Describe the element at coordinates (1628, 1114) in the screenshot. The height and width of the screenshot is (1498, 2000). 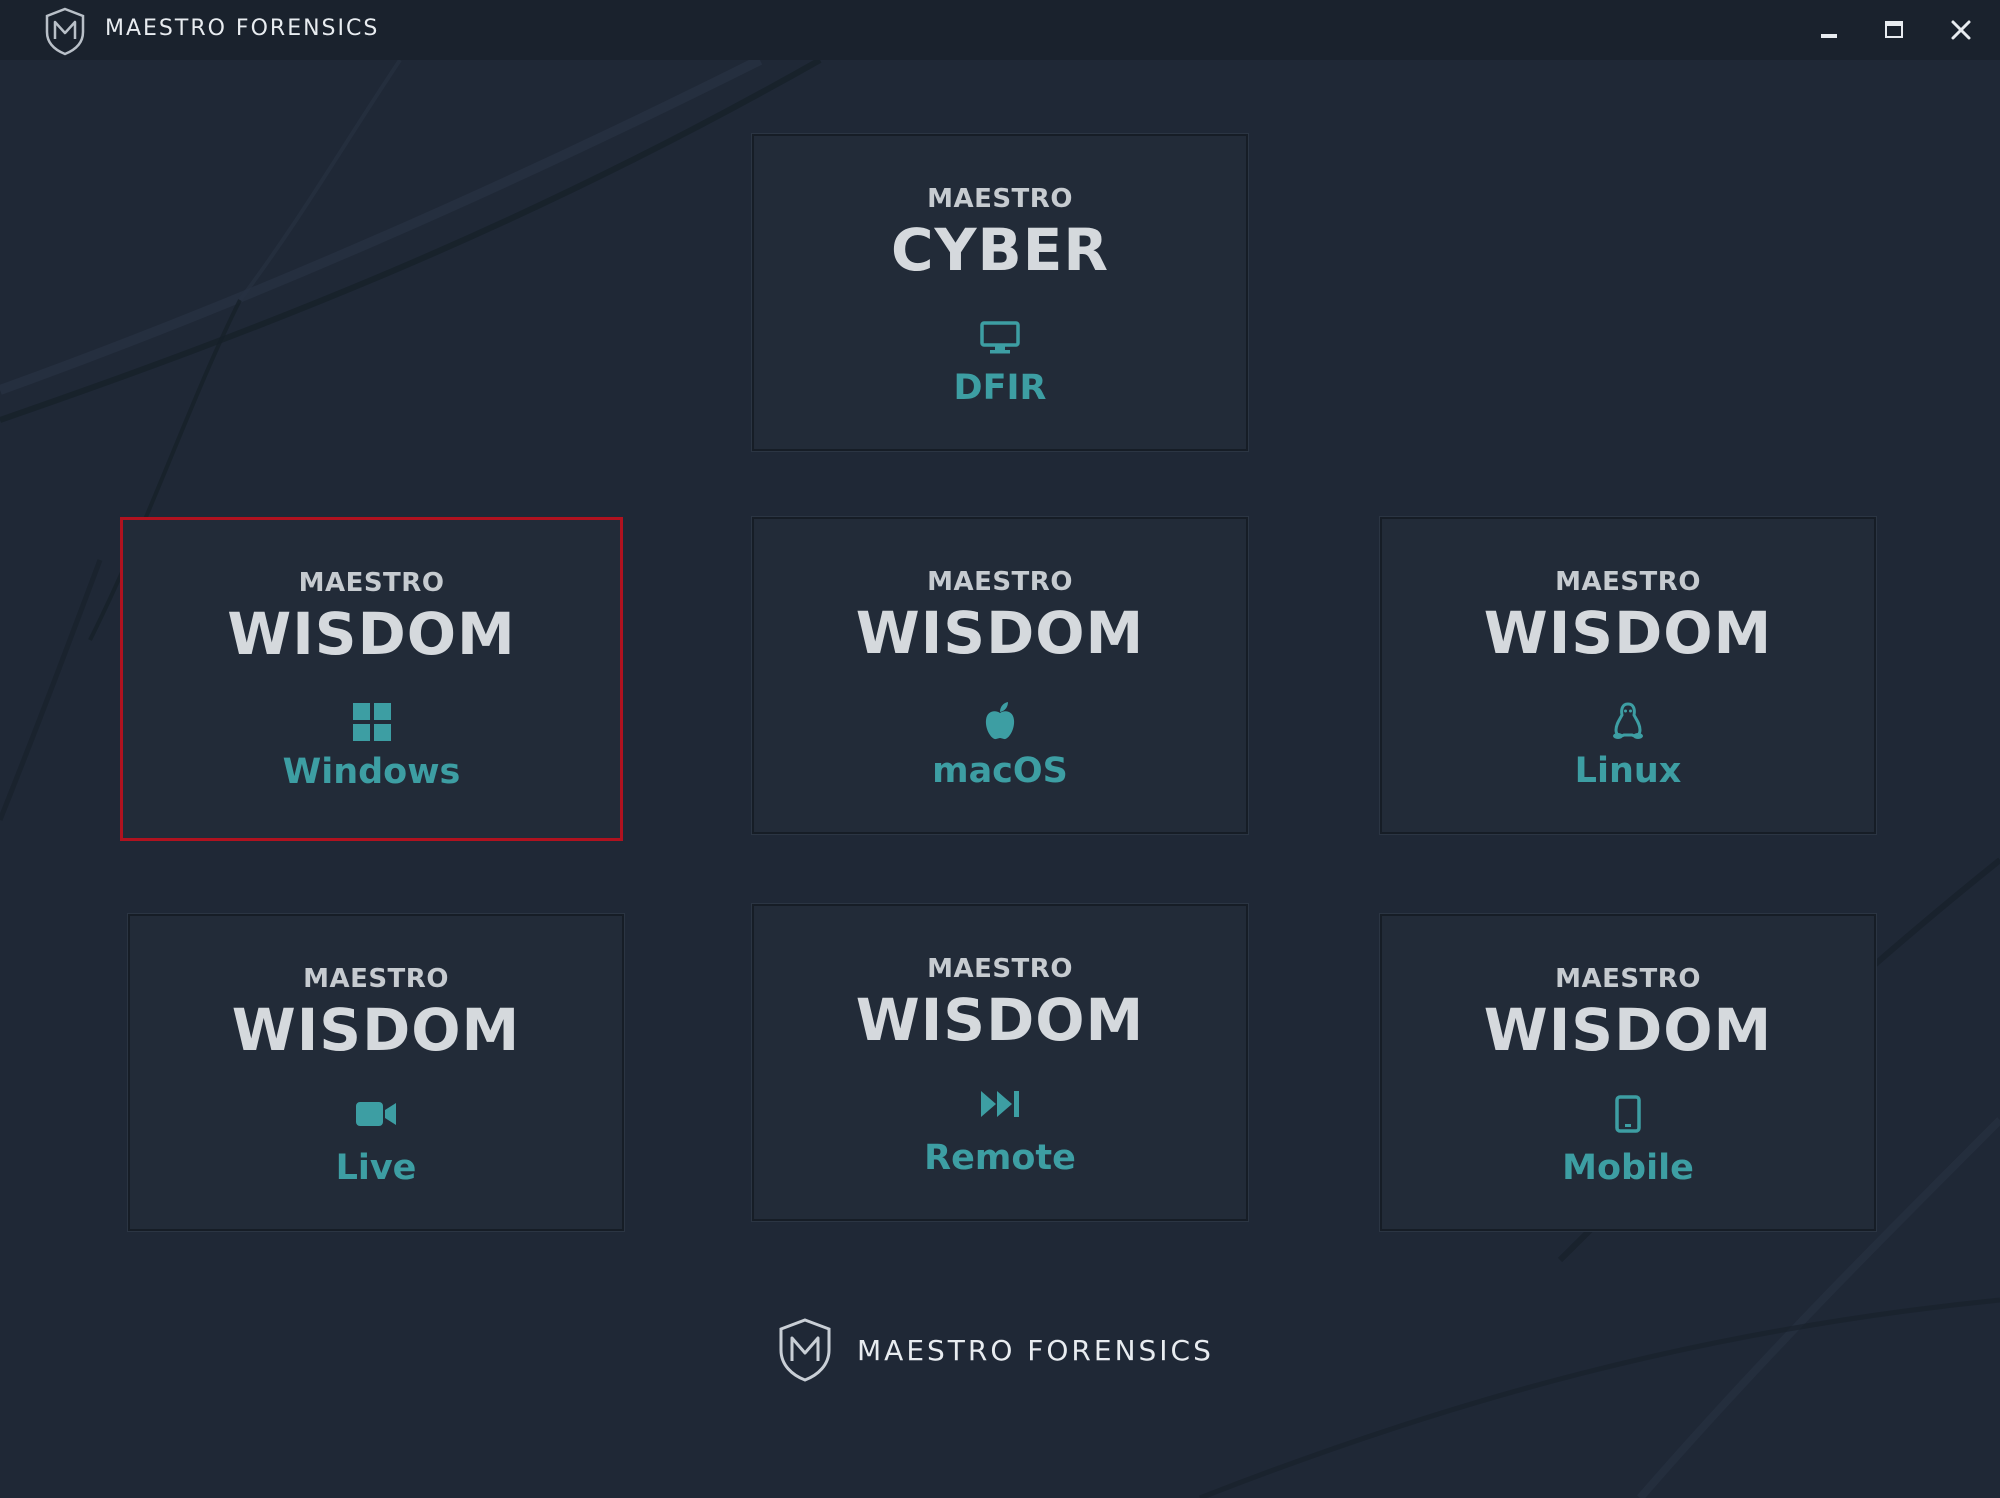
I see `mobile-phone-icon` at that location.